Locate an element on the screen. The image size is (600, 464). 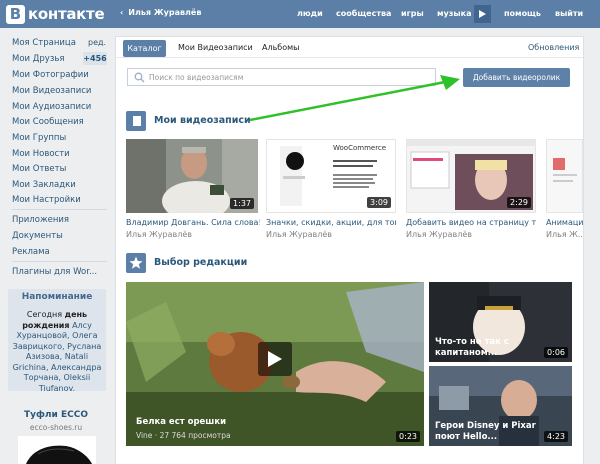
ad-title: Туфли ECCO is located at coordinates (56, 415).